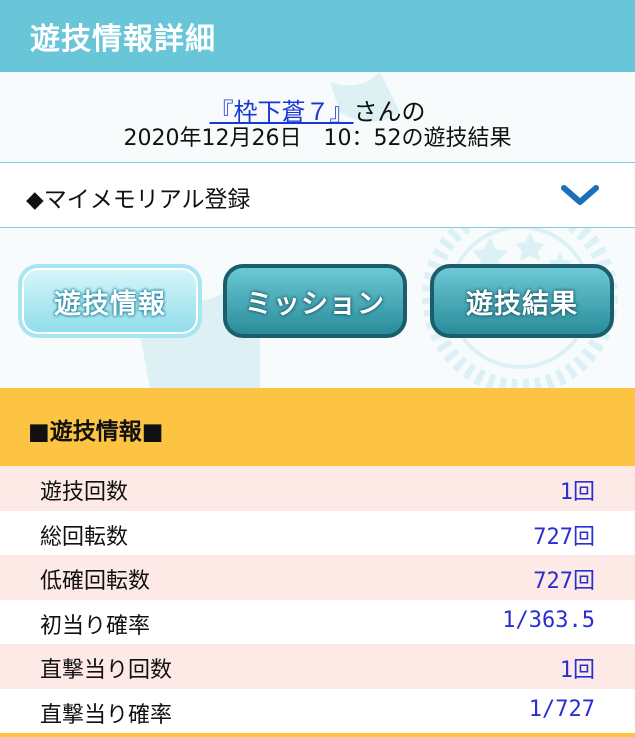  What do you see at coordinates (317, 532) in the screenshot?
I see `table-row: 総回転数 727回` at bounding box center [317, 532].